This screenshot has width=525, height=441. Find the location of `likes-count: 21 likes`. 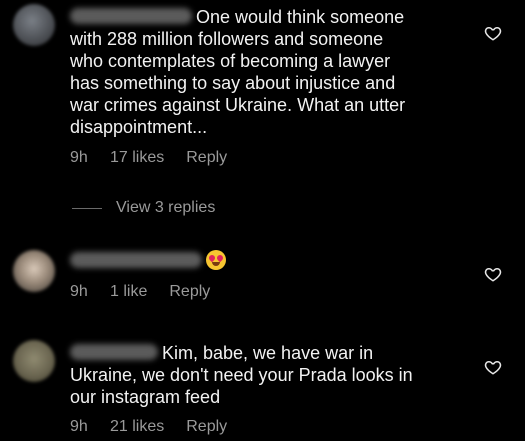

likes-count: 21 likes is located at coordinates (137, 427).